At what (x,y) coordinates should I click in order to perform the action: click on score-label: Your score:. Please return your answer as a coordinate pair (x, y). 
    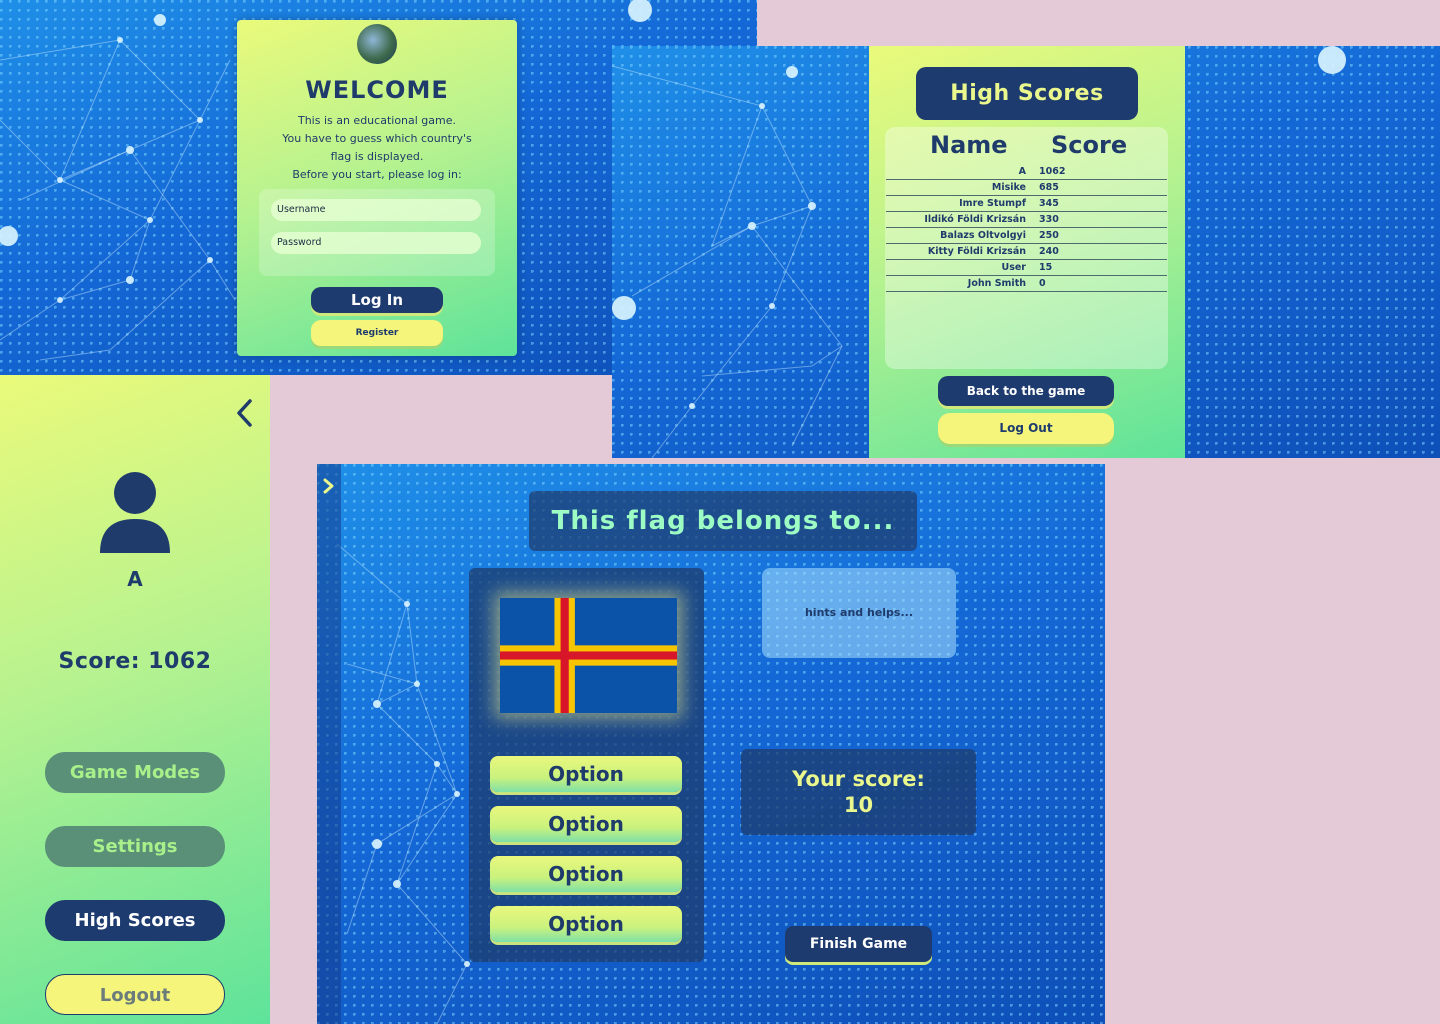
    Looking at the image, I should click on (858, 779).